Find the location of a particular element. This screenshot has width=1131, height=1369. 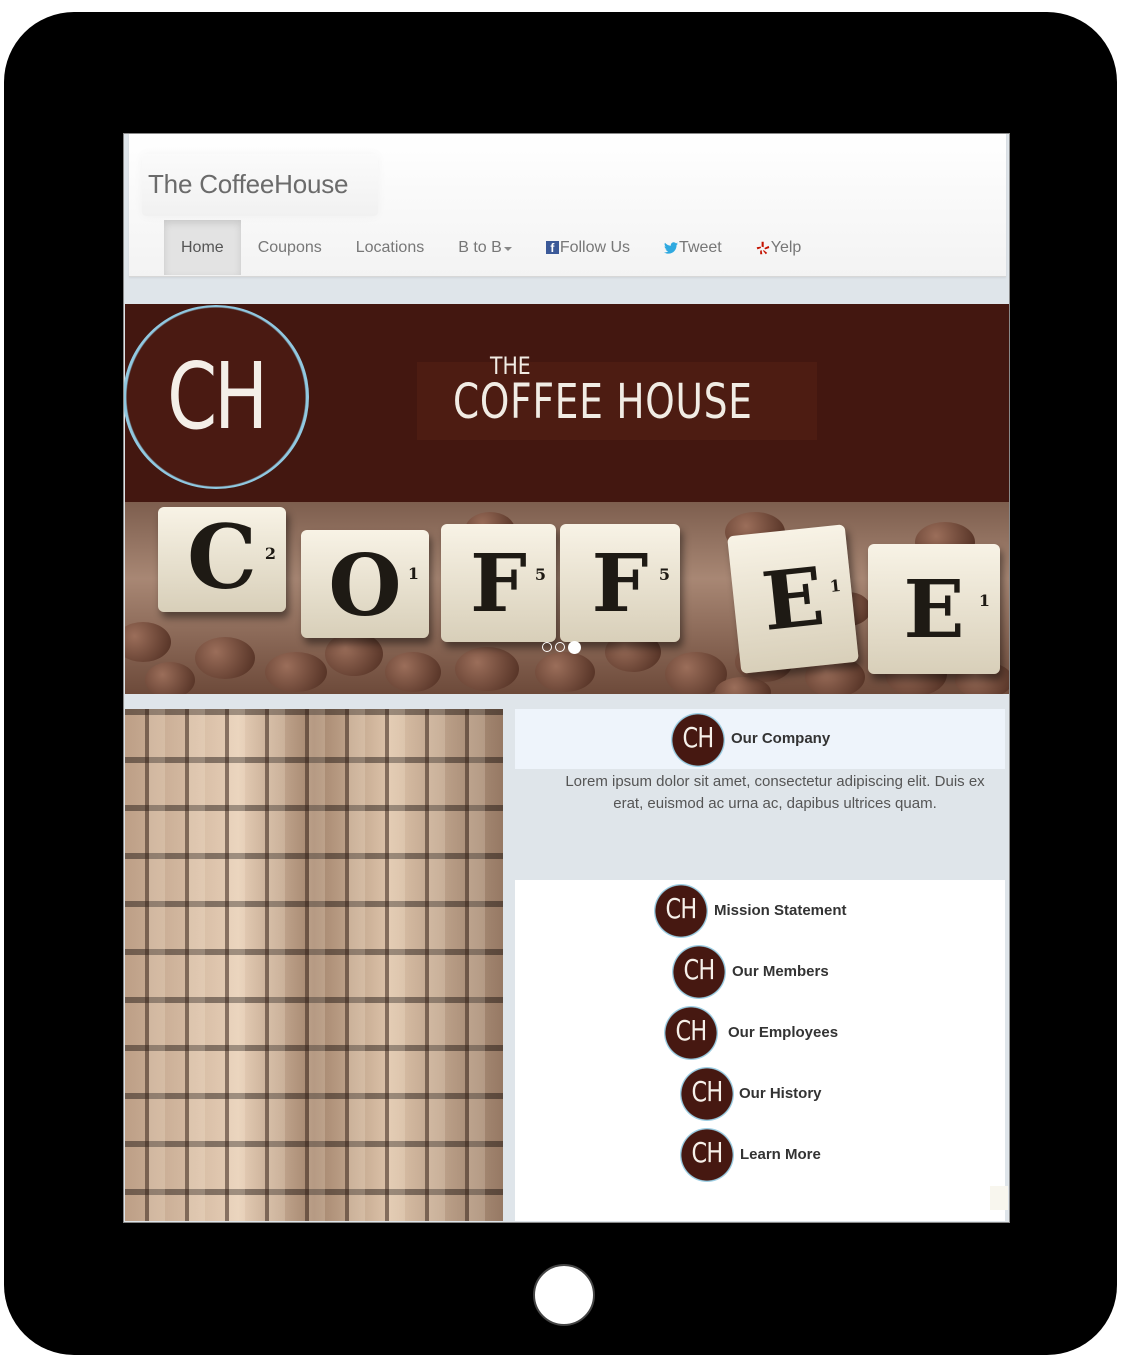

learn-more-link: Learn More is located at coordinates (780, 1154).